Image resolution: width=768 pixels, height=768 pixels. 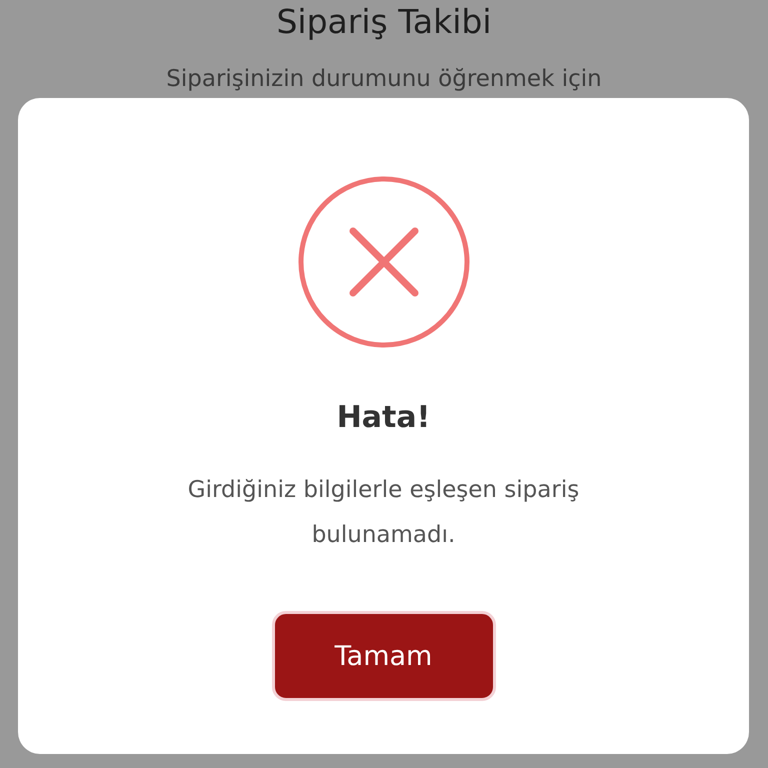 What do you see at coordinates (384, 262) in the screenshot?
I see `error-circle-x-icon` at bounding box center [384, 262].